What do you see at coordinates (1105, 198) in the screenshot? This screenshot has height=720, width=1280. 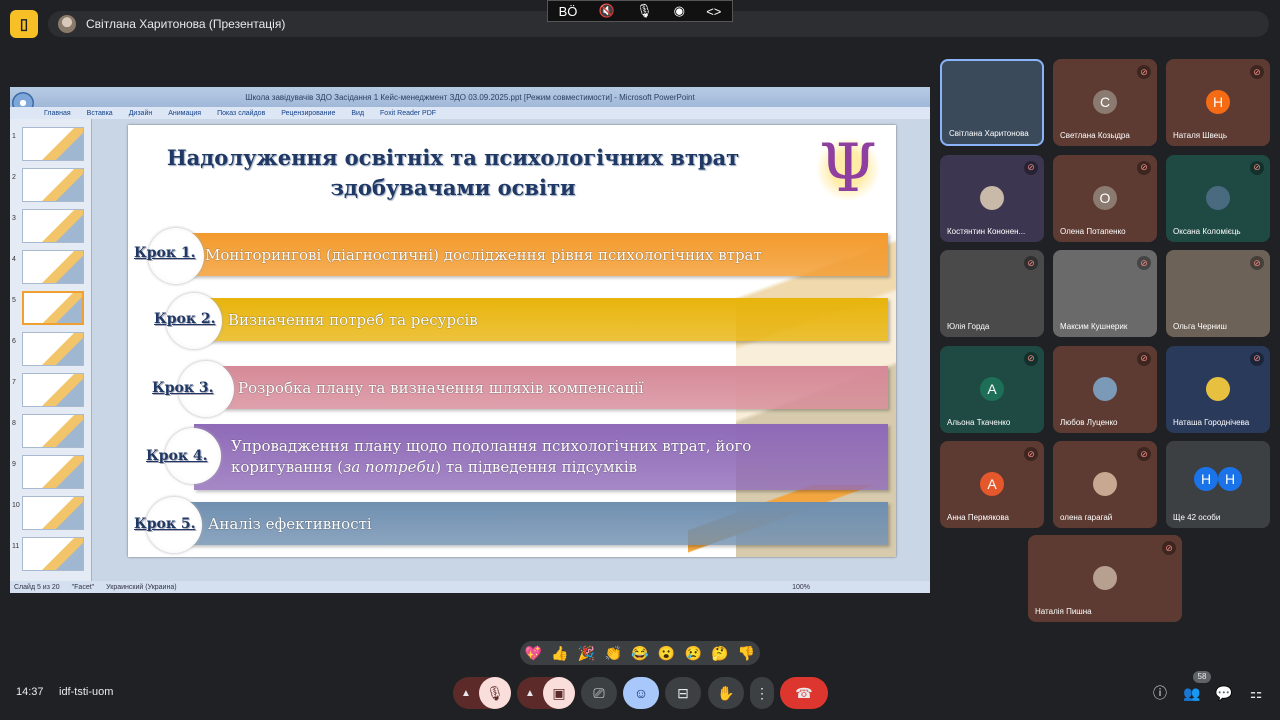 I see `participant-tile: Олена Потапенко О ⊘` at bounding box center [1105, 198].